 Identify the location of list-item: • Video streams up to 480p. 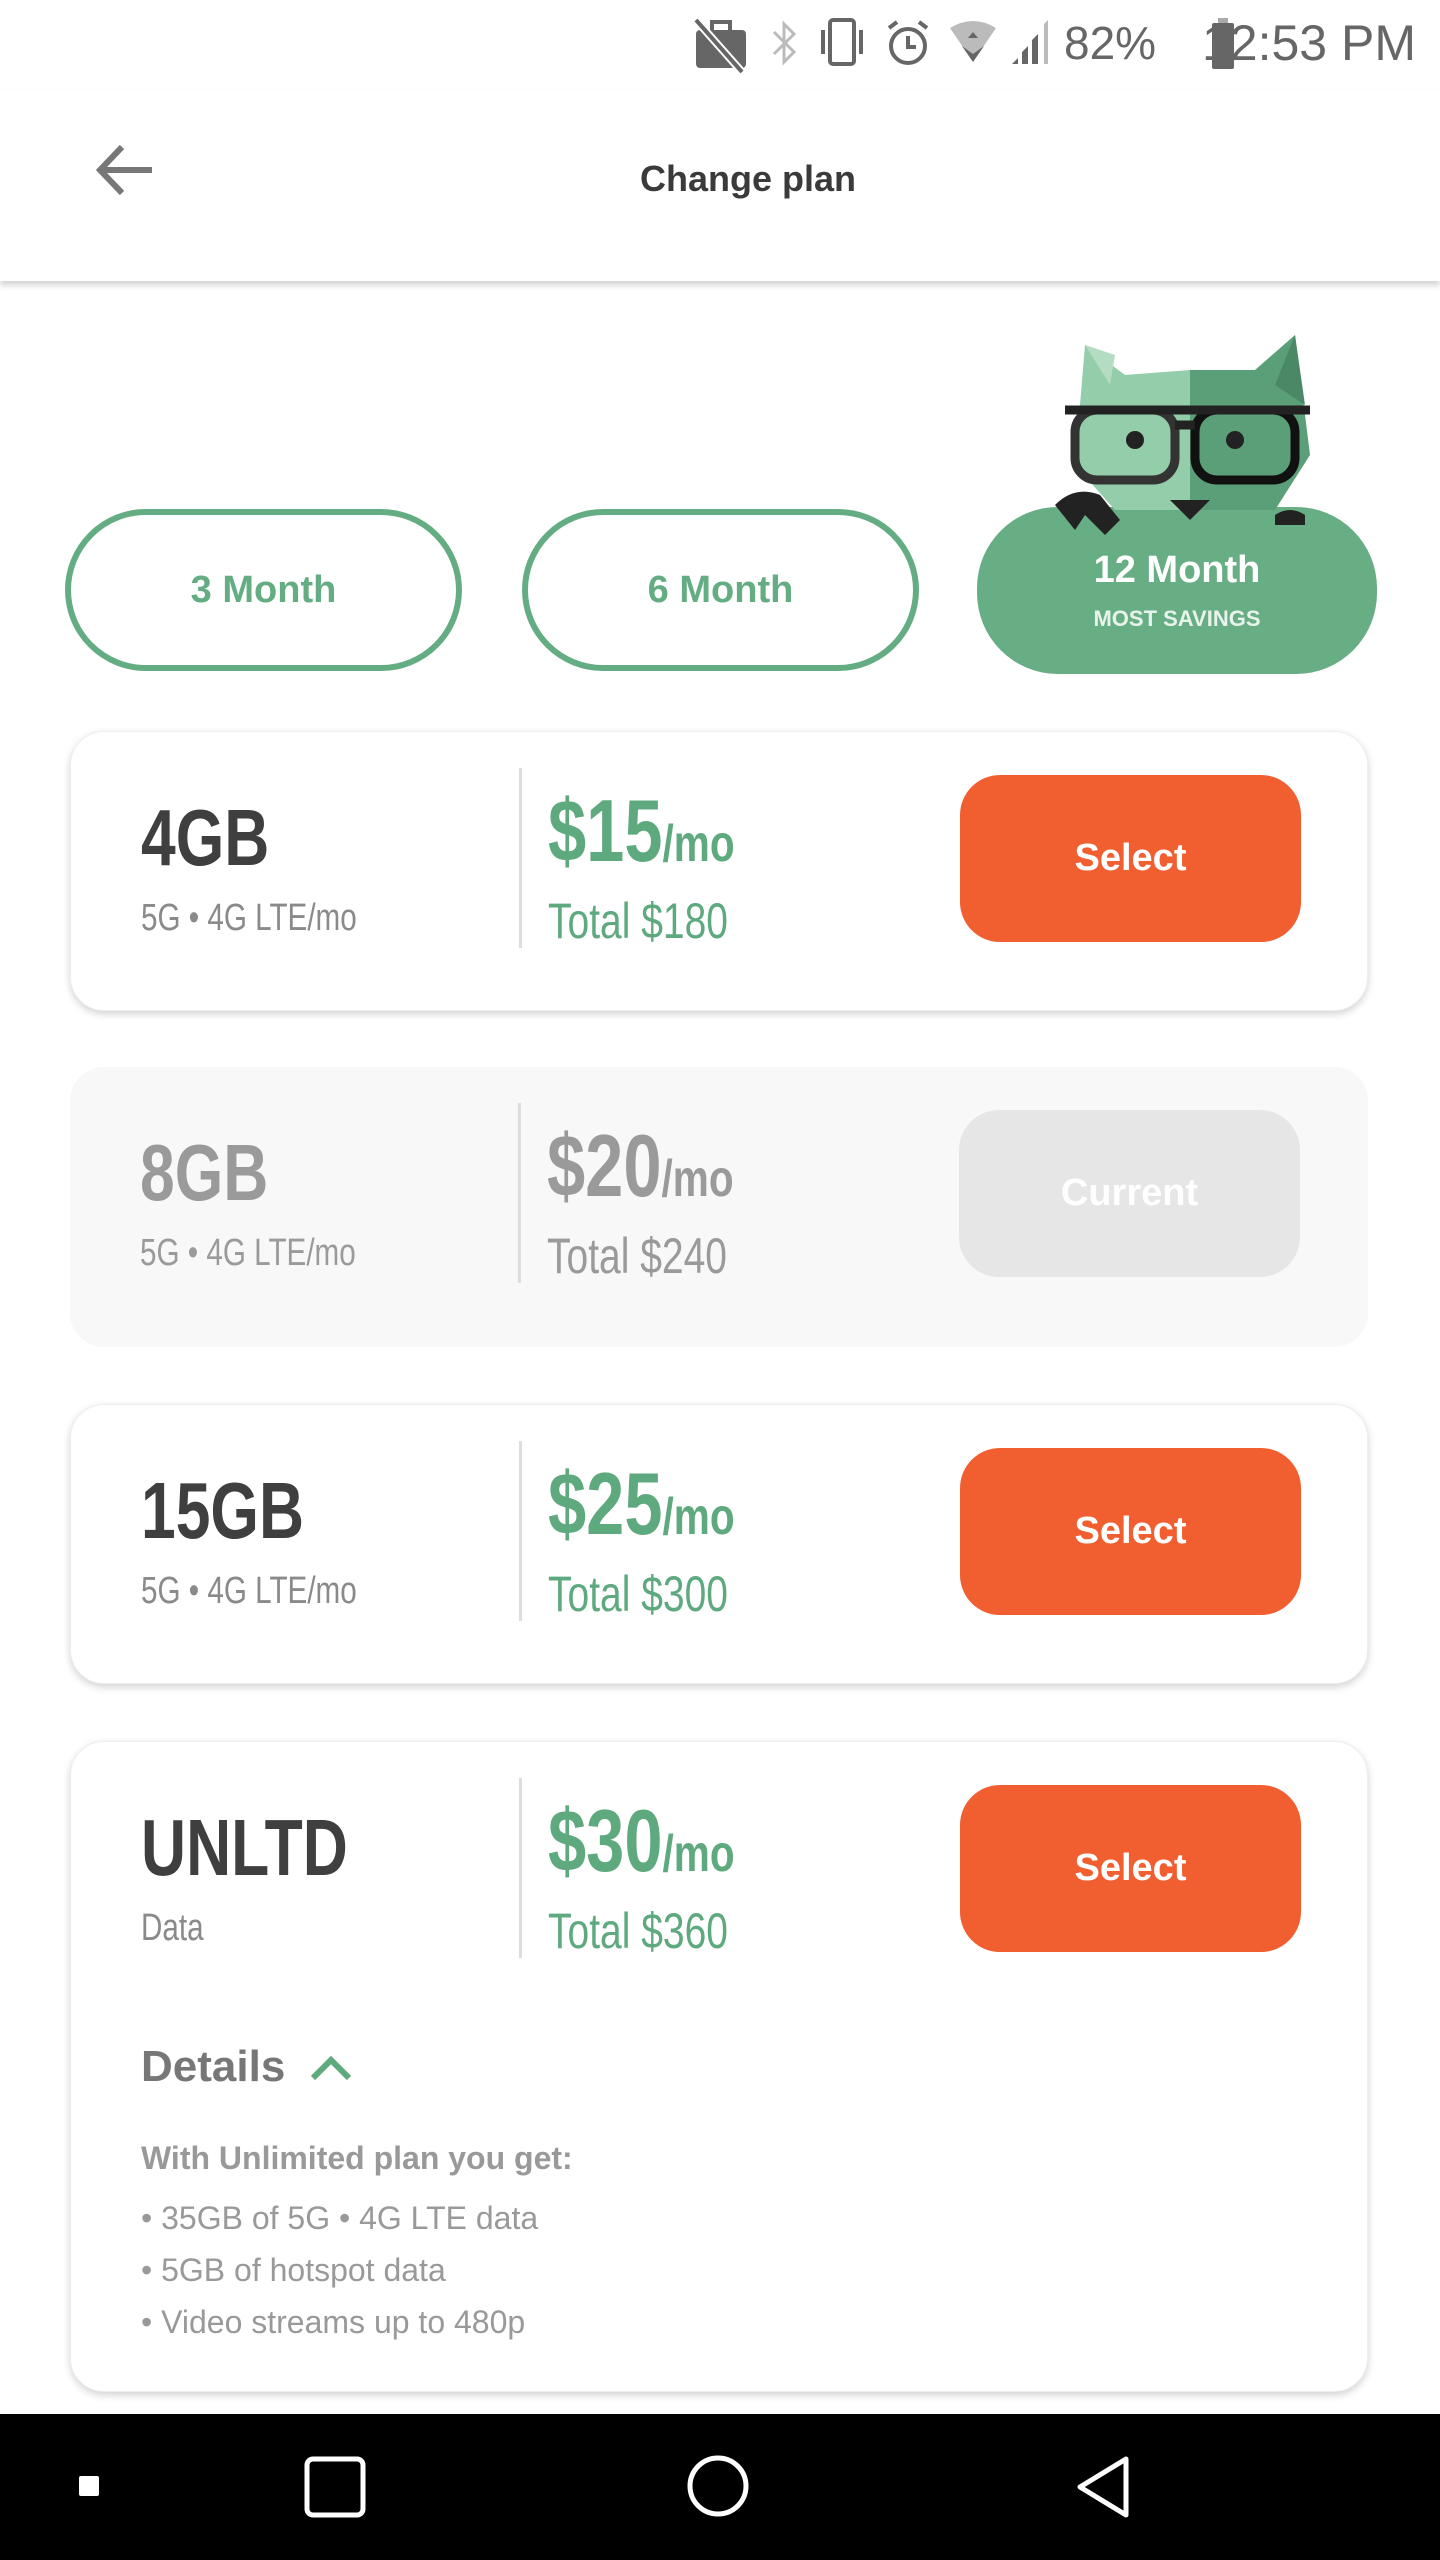
(333, 2322).